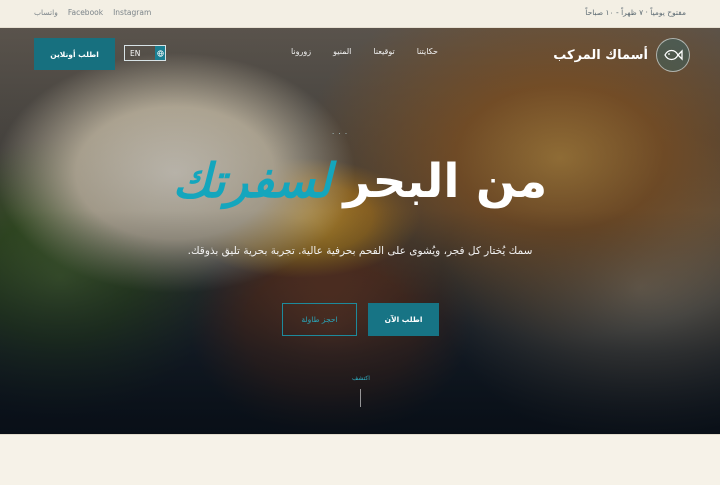 The width and height of the screenshot is (720, 485). What do you see at coordinates (364, 51) in the screenshot?
I see `main-nav: حكايتنا توقيعنا المنيو زورونا` at bounding box center [364, 51].